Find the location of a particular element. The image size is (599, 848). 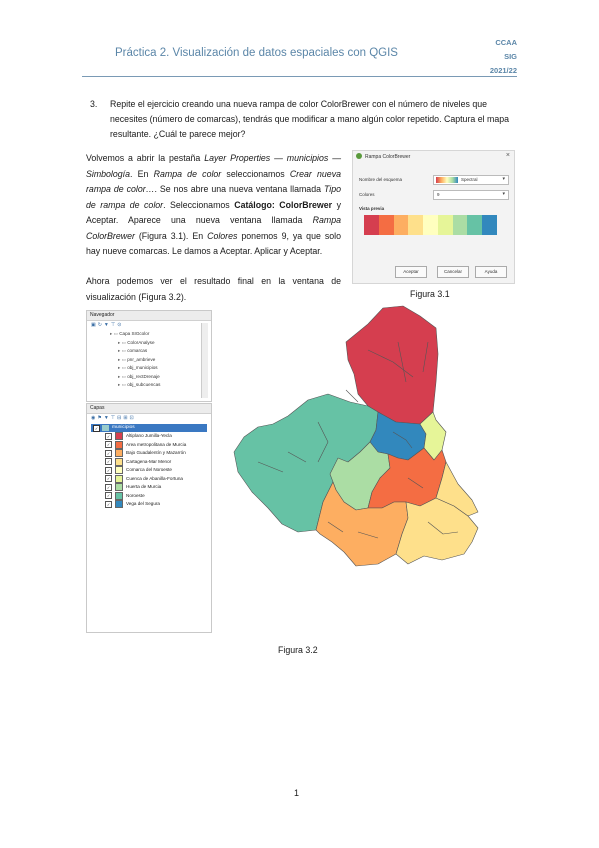

layer-name: municipios is located at coordinates (123, 427).